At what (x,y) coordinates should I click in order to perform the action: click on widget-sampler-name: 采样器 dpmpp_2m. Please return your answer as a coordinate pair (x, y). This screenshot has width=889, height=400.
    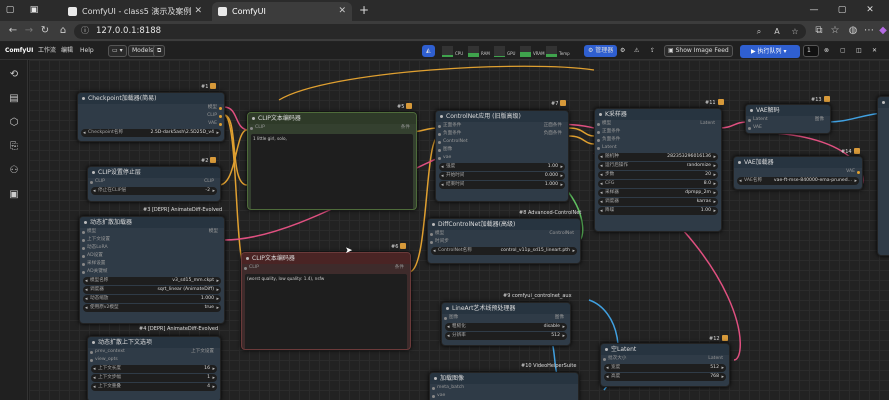
    Looking at the image, I should click on (658, 193).